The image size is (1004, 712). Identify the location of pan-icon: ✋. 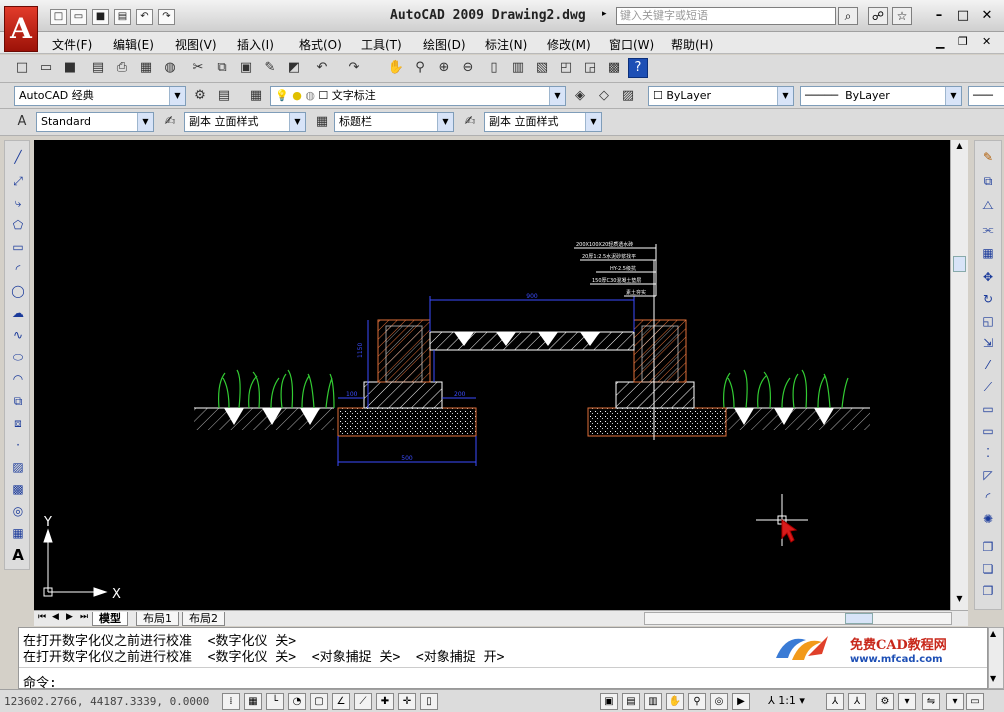
(396, 68).